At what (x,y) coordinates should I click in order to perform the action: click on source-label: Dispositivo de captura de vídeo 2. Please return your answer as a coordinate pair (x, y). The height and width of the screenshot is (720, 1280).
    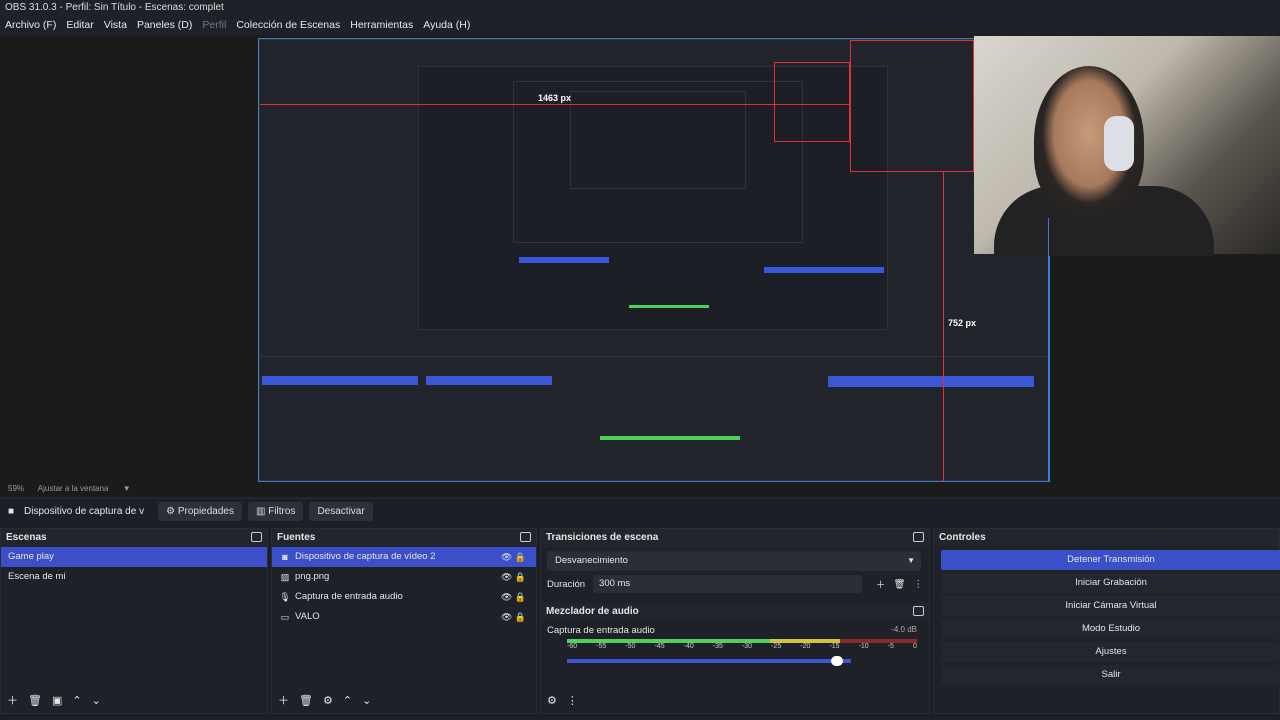
    Looking at the image, I should click on (365, 556).